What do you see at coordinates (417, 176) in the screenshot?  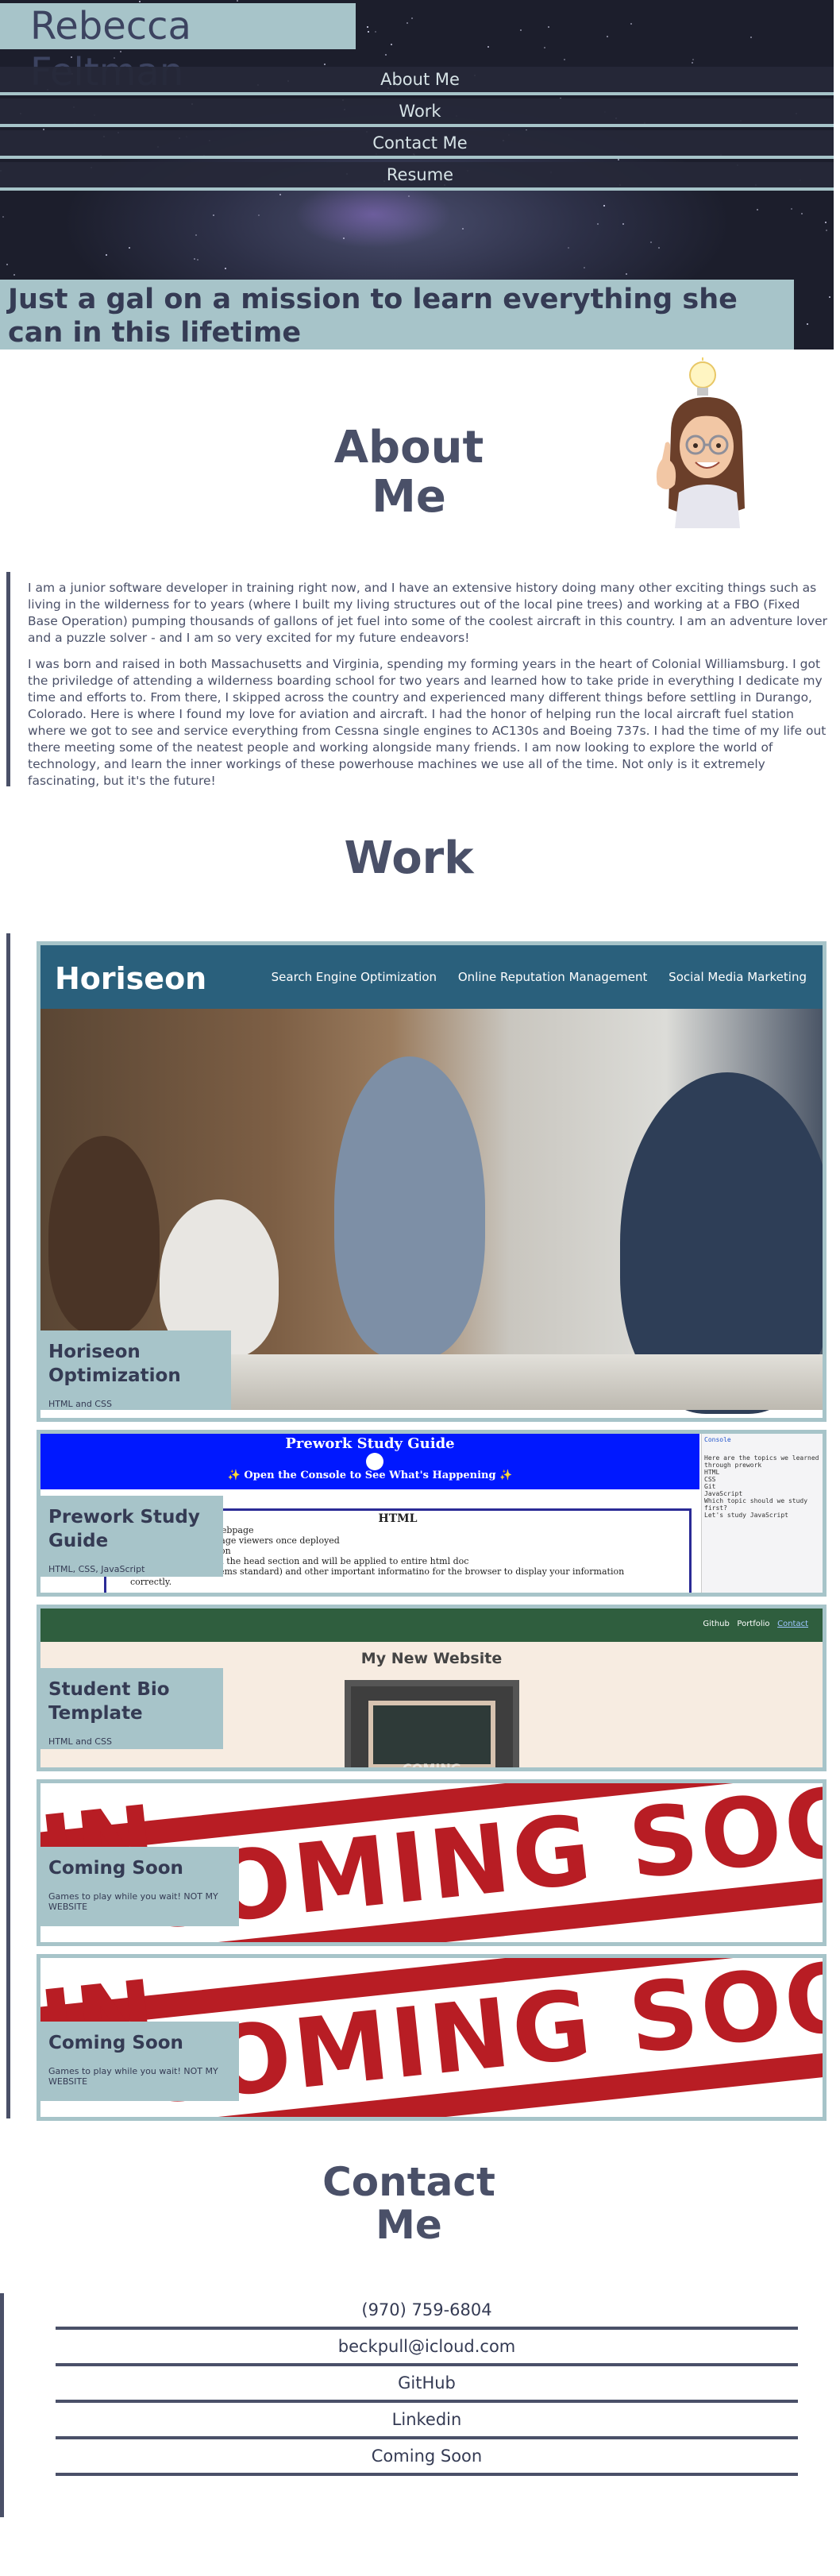 I see `nav-resume: Resume` at bounding box center [417, 176].